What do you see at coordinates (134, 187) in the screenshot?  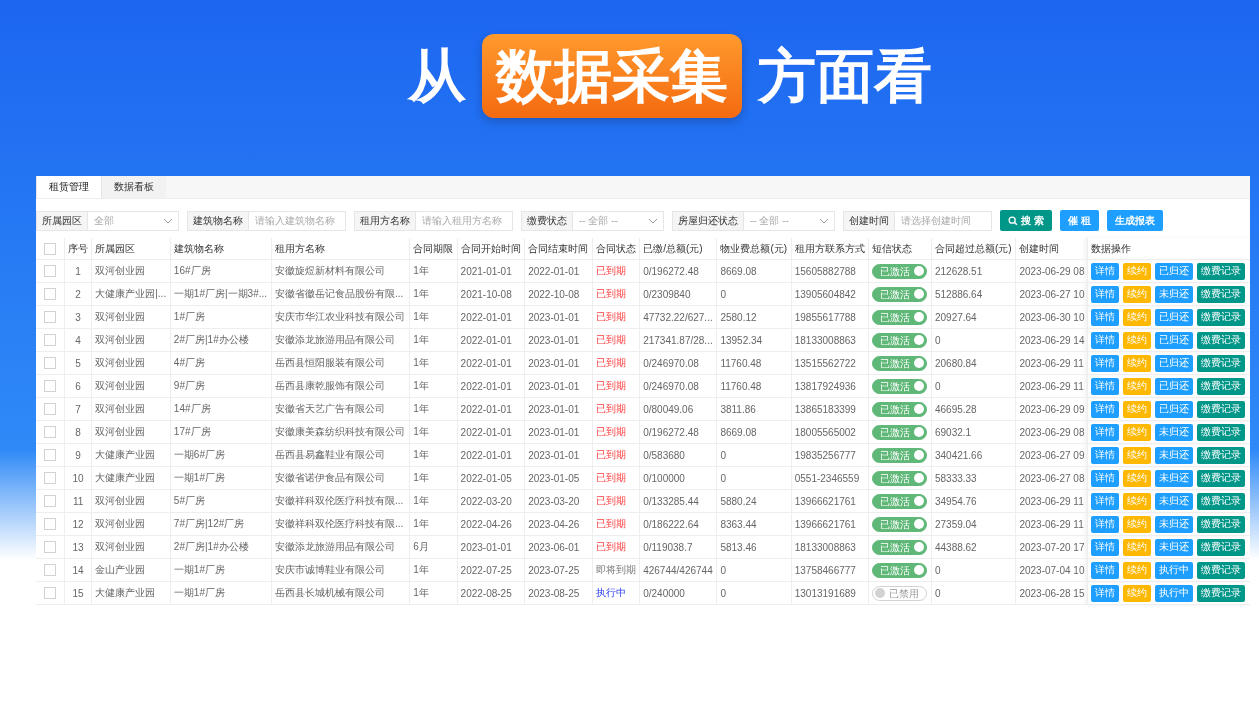 I see `tab: 数据看板` at bounding box center [134, 187].